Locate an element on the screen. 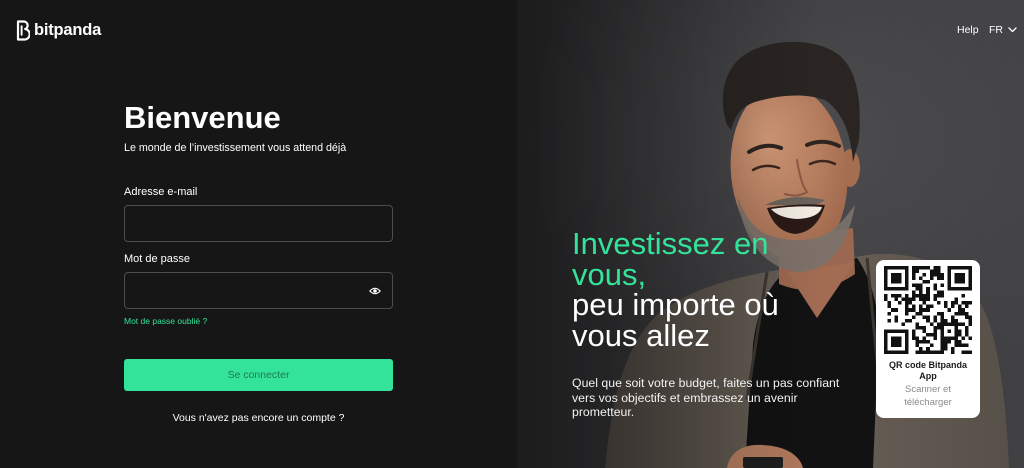 This screenshot has width=1024, height=468. signup-link: Vous n'avez pas encore un compte ? is located at coordinates (258, 418).